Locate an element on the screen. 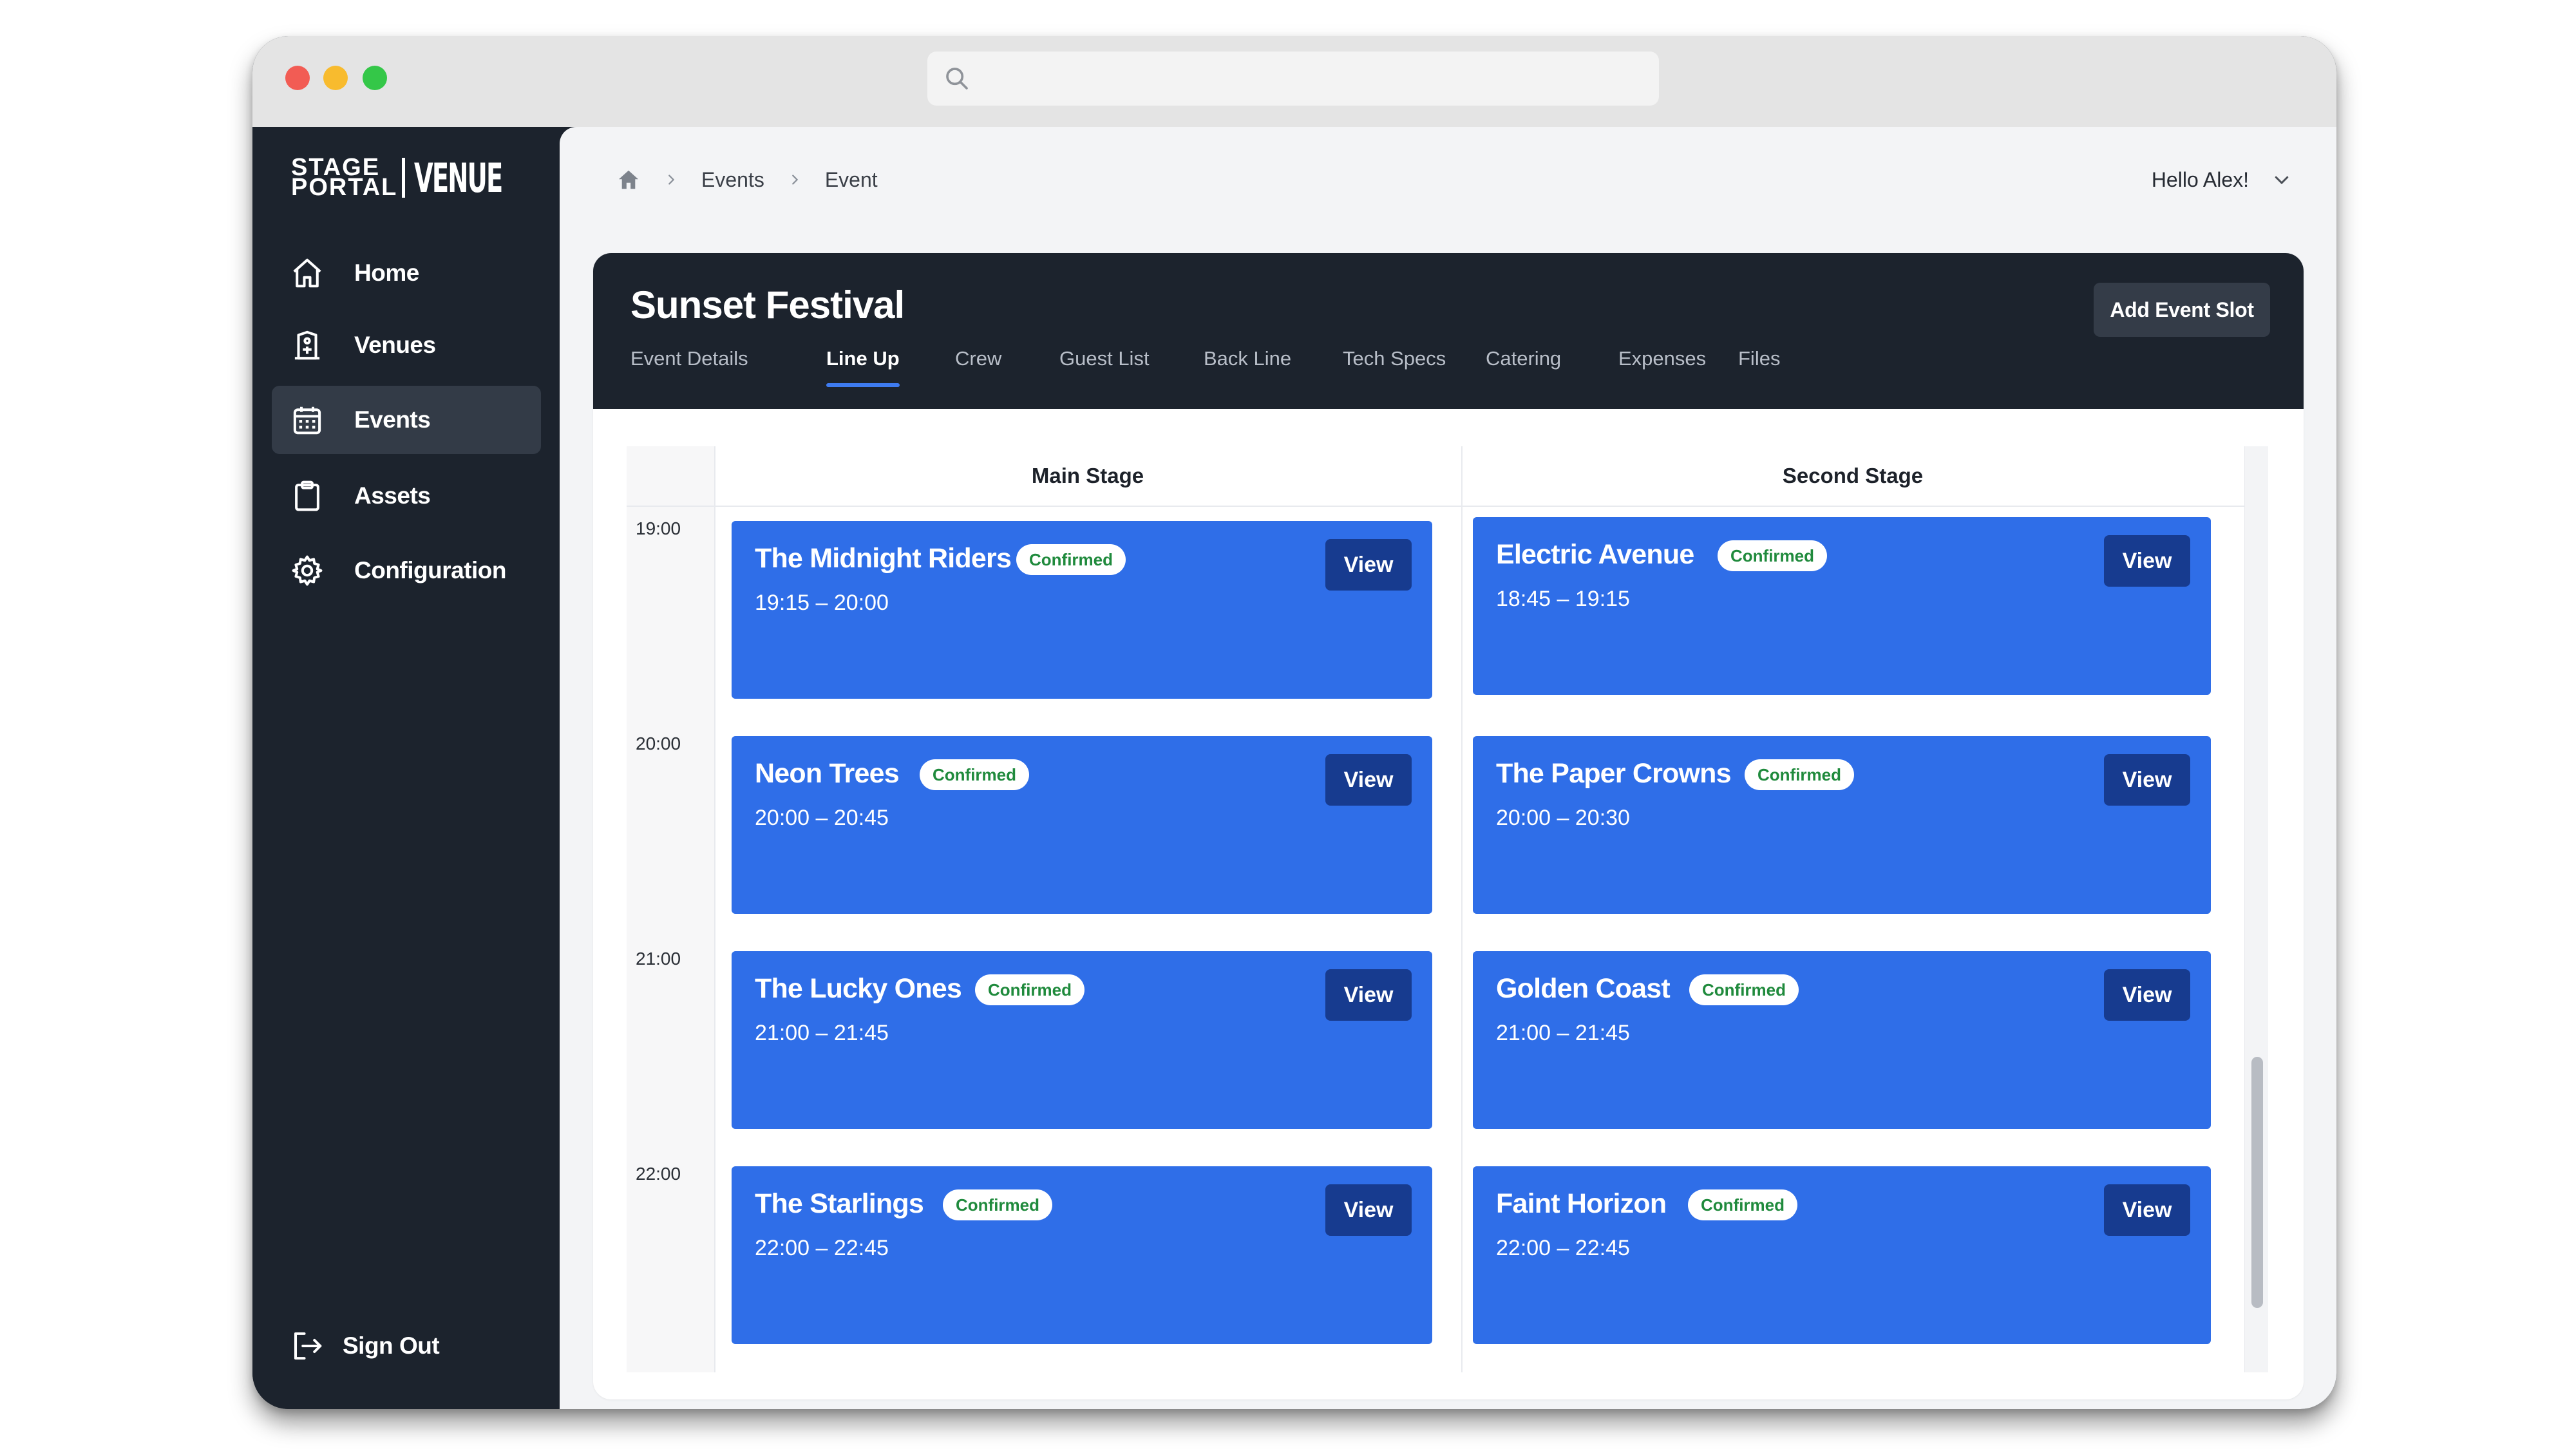  stage-header-main: Main Stage is located at coordinates (1087, 476).